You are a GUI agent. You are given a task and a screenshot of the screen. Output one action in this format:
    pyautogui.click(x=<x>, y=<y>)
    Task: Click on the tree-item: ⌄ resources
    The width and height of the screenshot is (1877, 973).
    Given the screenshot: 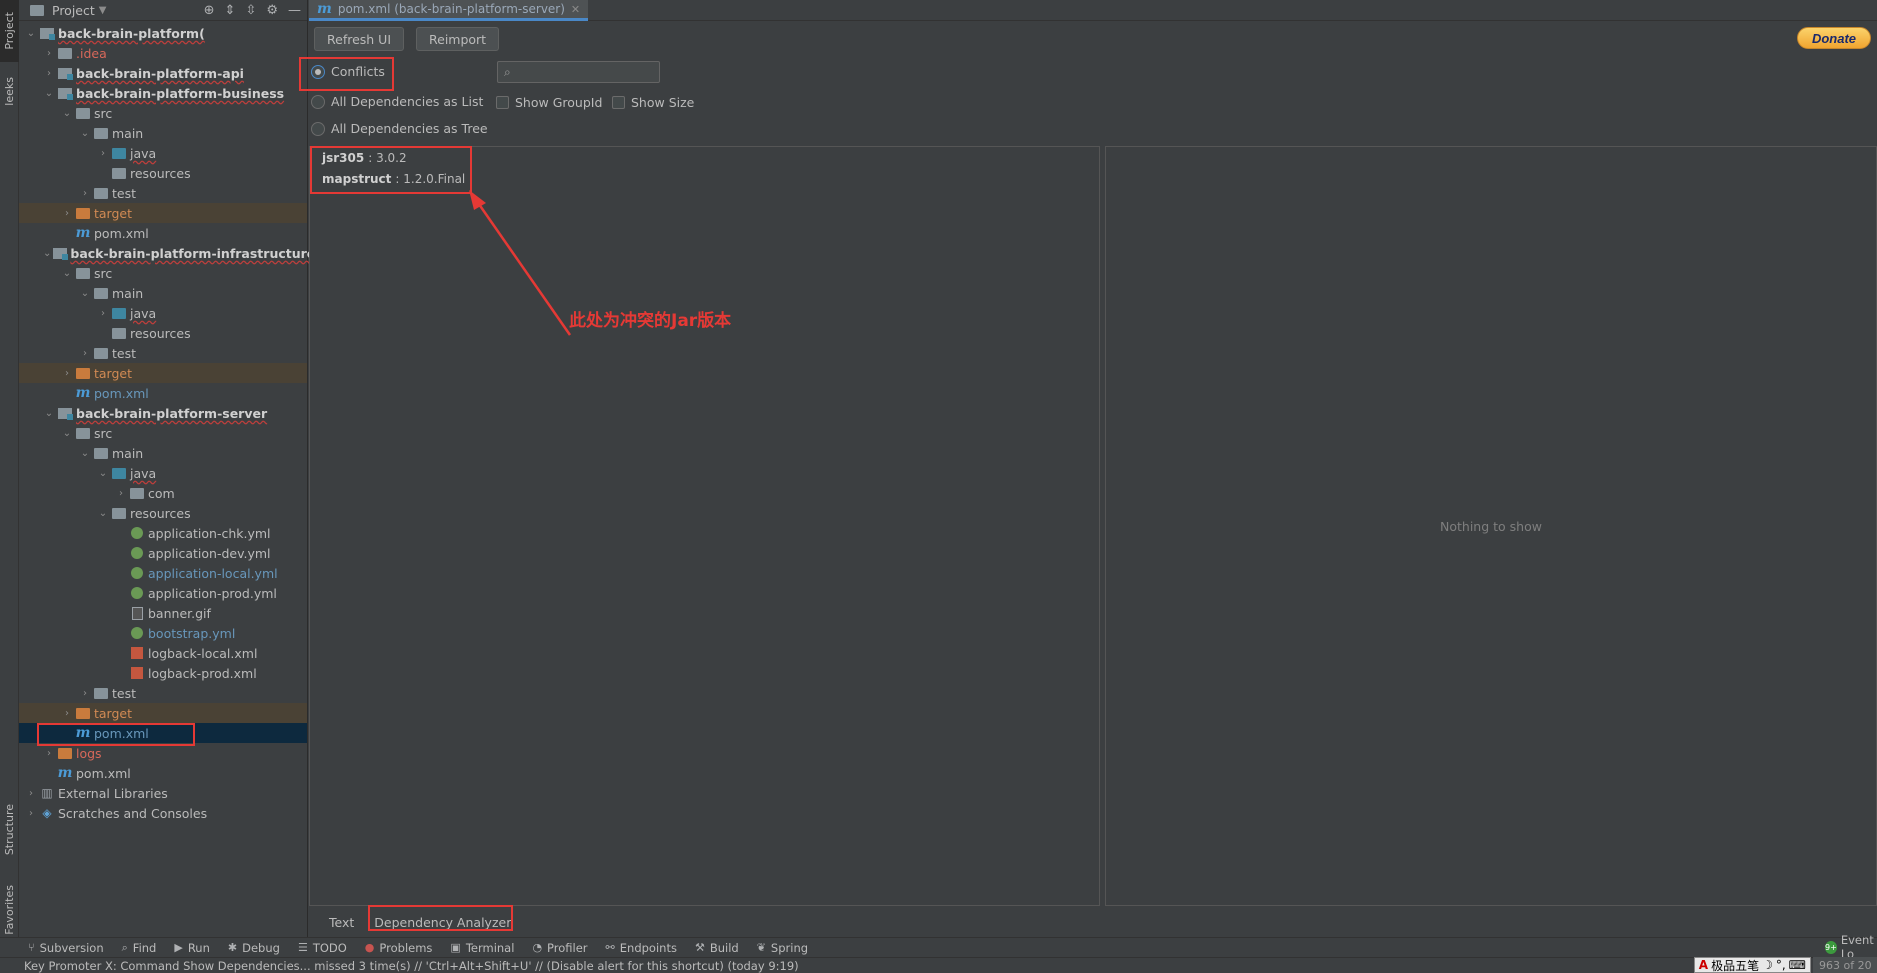 What is the action you would take?
    pyautogui.click(x=163, y=513)
    